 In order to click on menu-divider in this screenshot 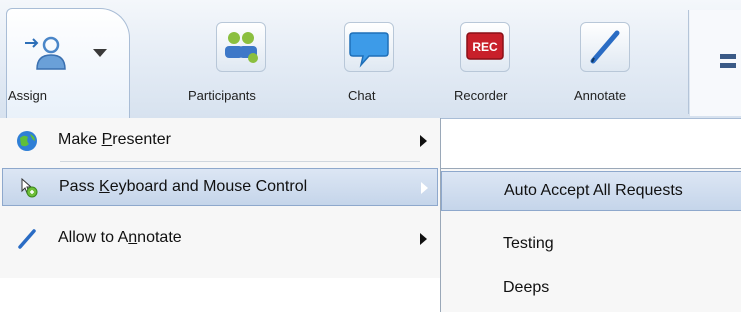, I will do `click(240, 161)`.